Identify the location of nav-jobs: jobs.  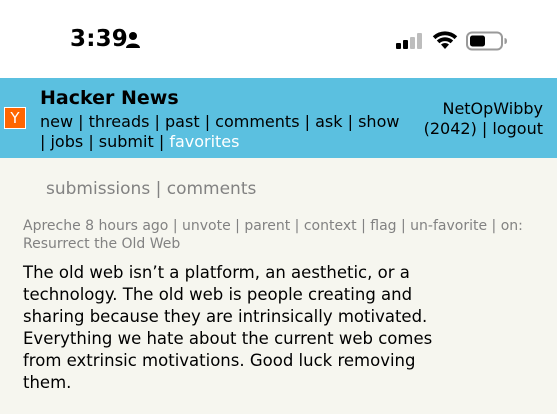
(66, 141).